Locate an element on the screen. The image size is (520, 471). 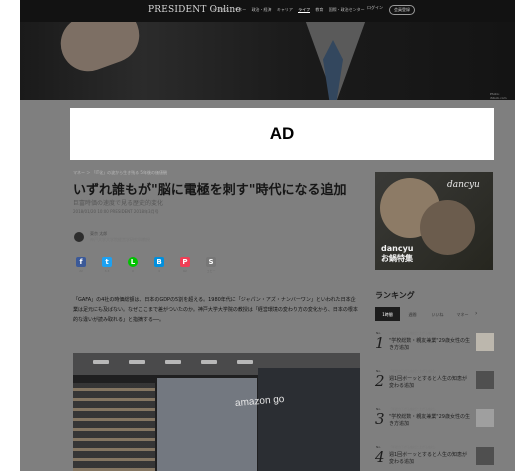
hatena-share-button: B 4 is located at coordinates (159, 265).